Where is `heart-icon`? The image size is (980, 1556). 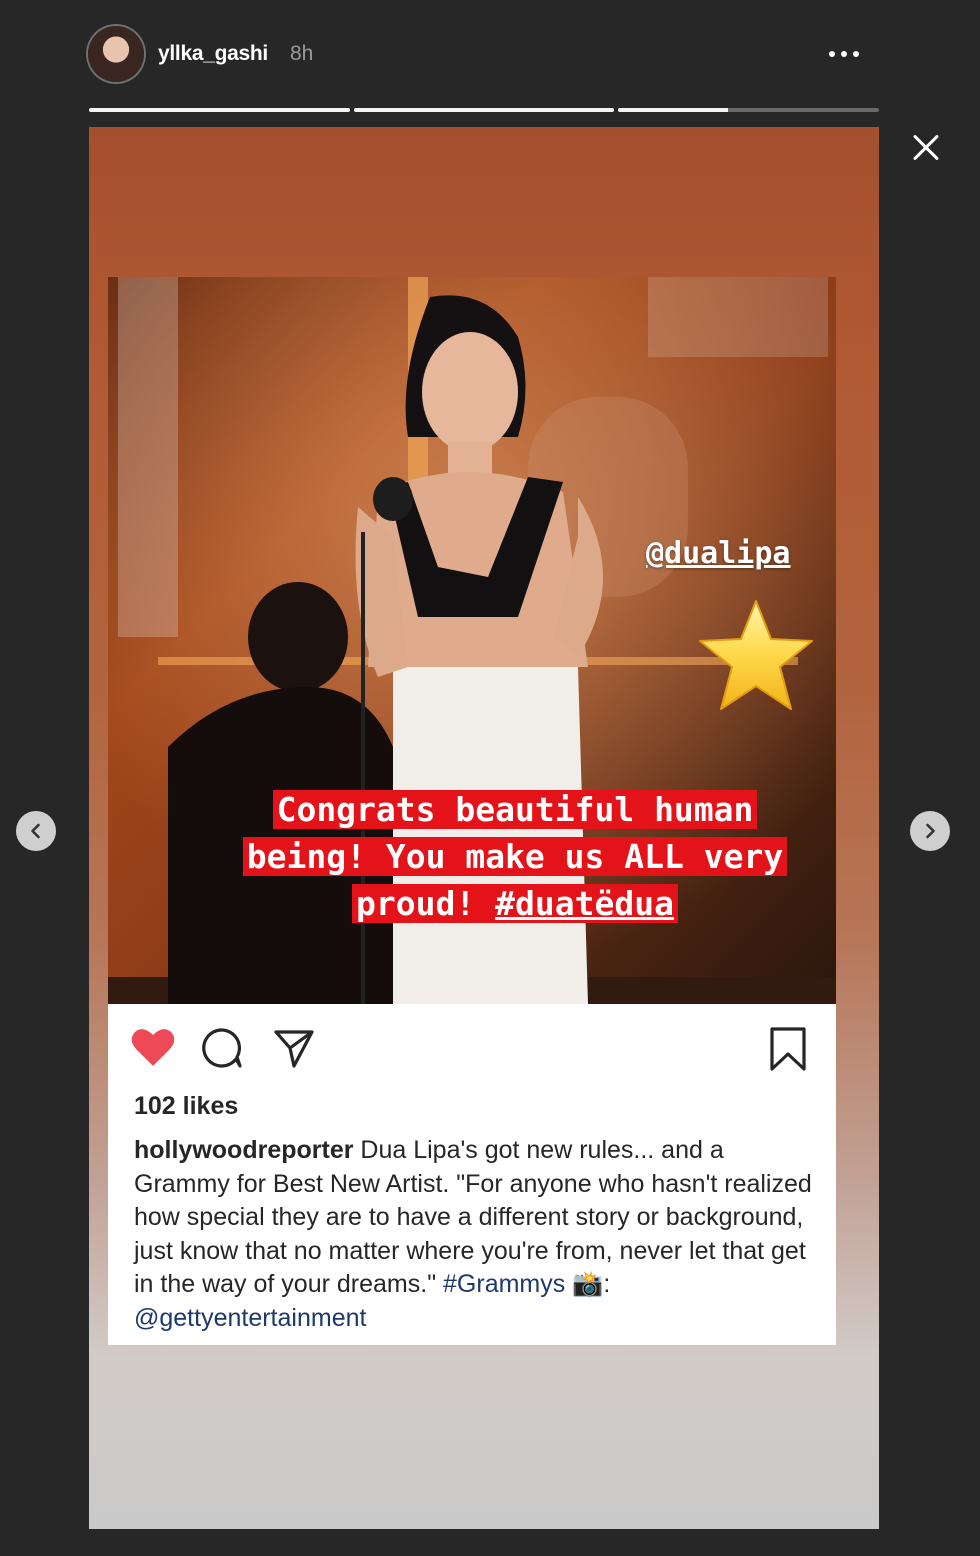
heart-icon is located at coordinates (153, 1047).